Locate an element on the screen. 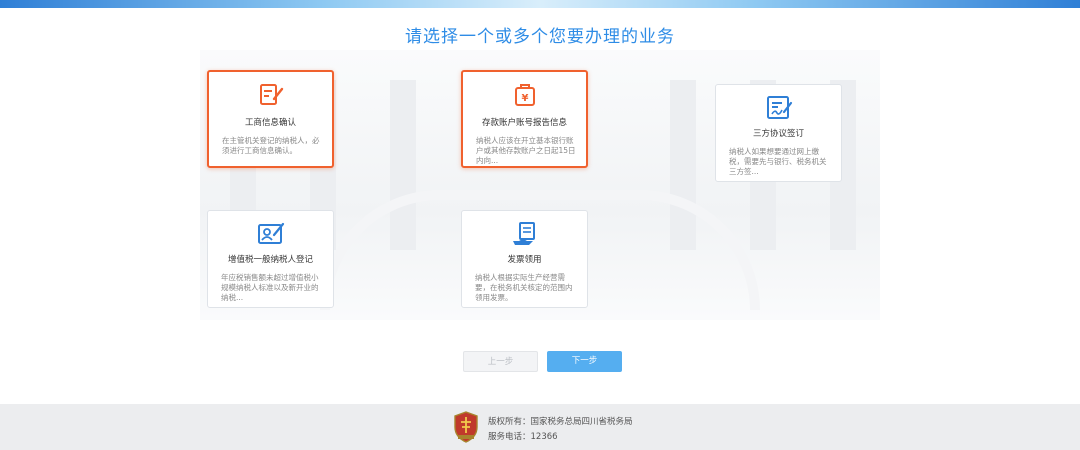  card-title: 发票领用 is located at coordinates (524, 260).